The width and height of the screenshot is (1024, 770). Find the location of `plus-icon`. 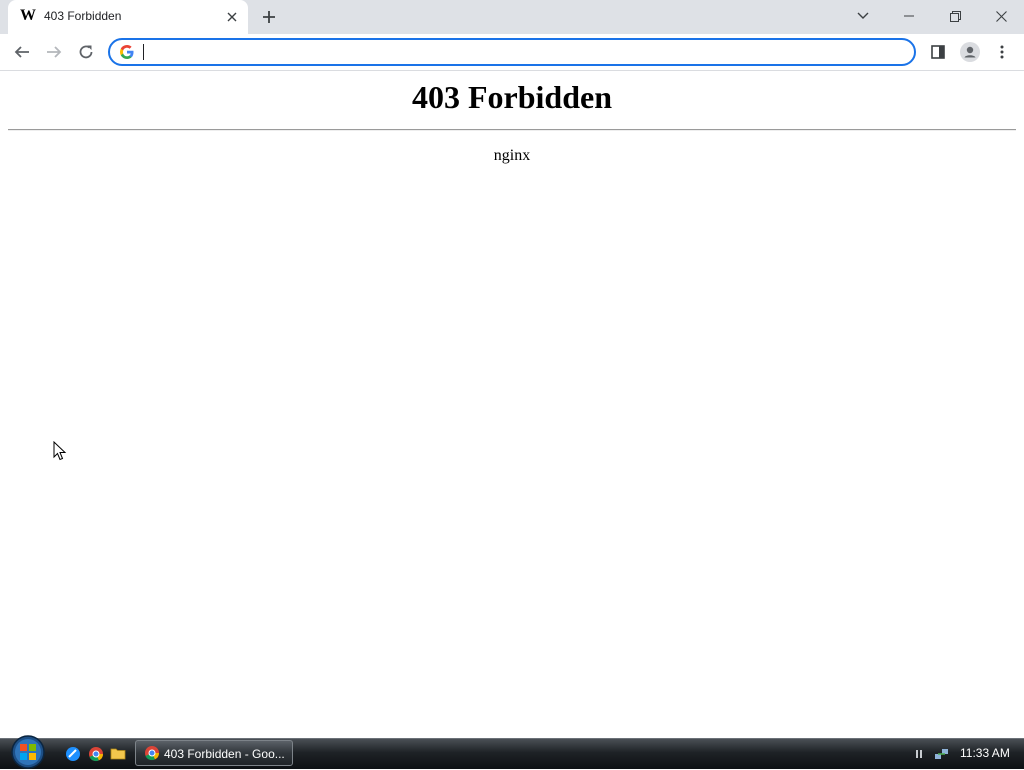

plus-icon is located at coordinates (269, 17).